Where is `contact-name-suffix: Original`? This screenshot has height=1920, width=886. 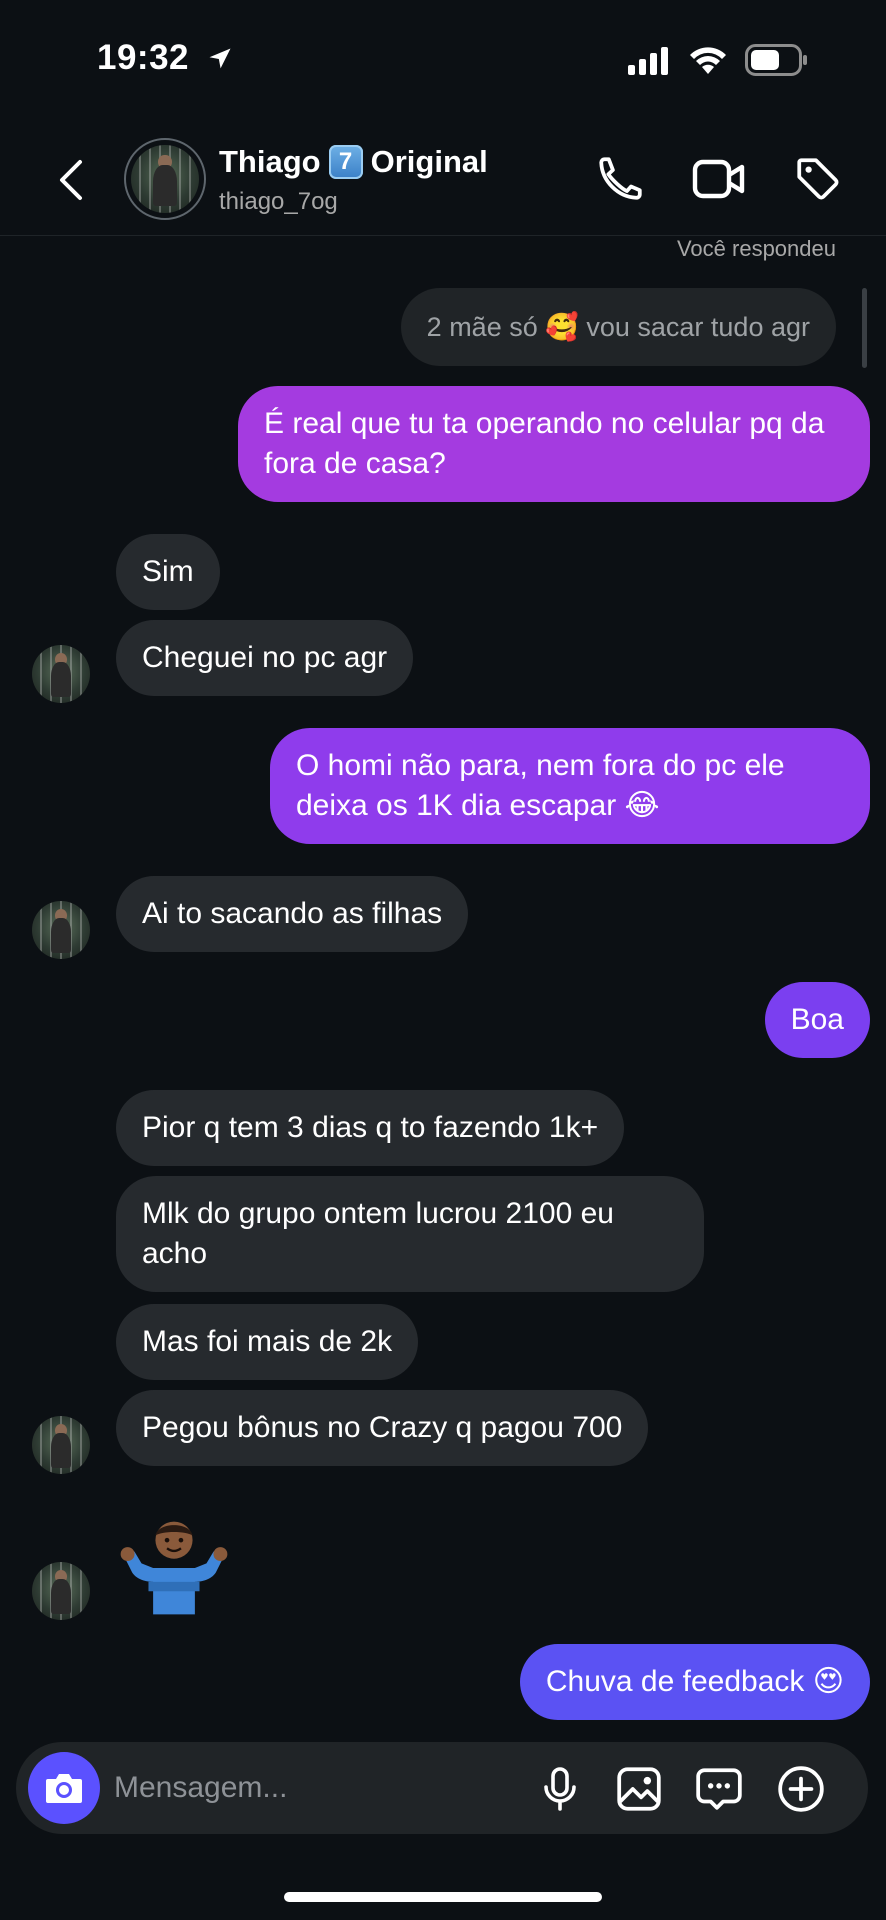
contact-name-suffix: Original is located at coordinates (429, 161).